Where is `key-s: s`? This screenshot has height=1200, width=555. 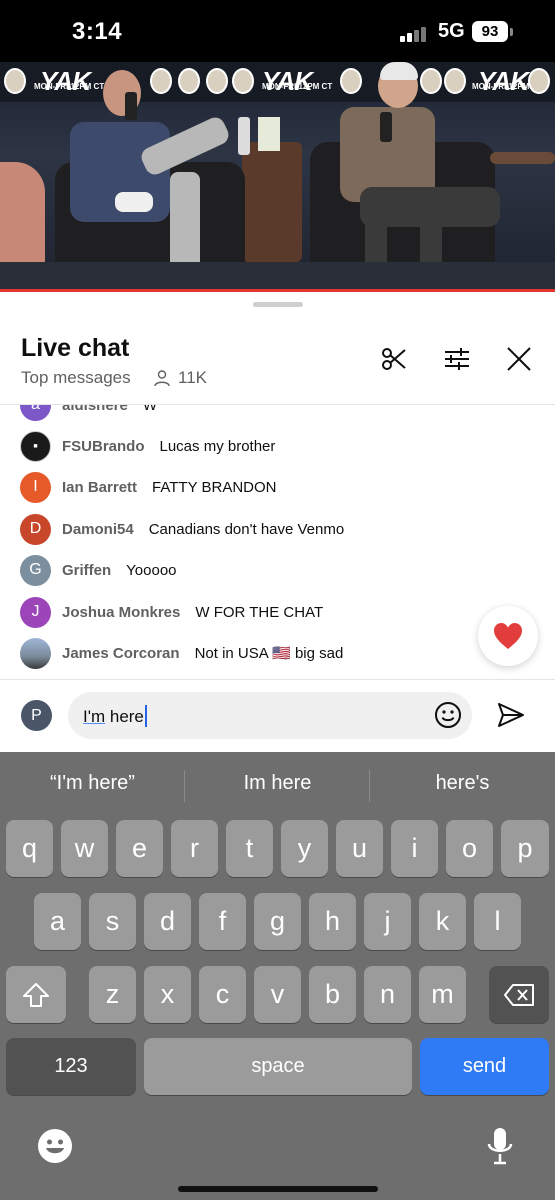
key-s: s is located at coordinates (112, 921).